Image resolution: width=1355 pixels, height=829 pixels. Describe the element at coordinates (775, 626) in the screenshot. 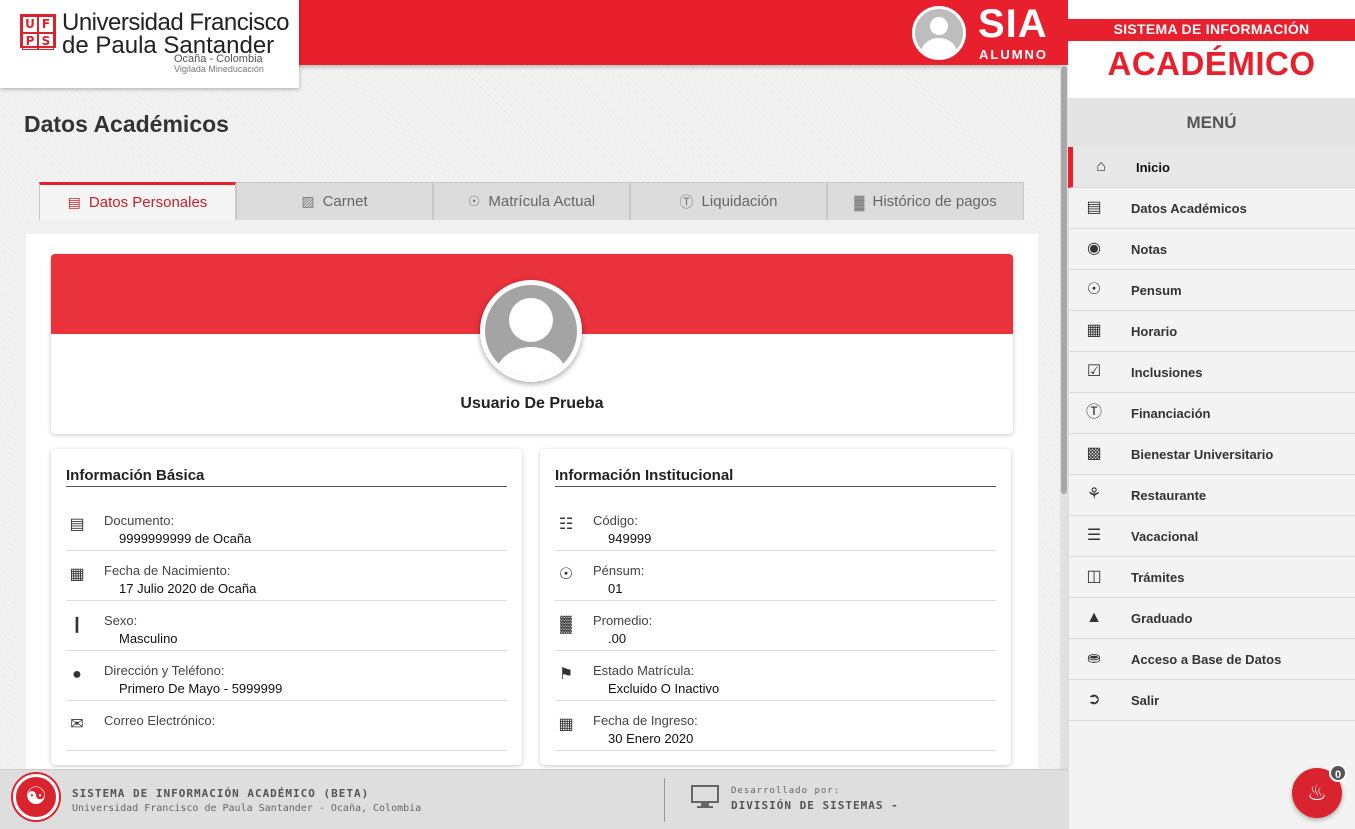

I see `info-row-promedio: ▓ Promedio: .00` at that location.